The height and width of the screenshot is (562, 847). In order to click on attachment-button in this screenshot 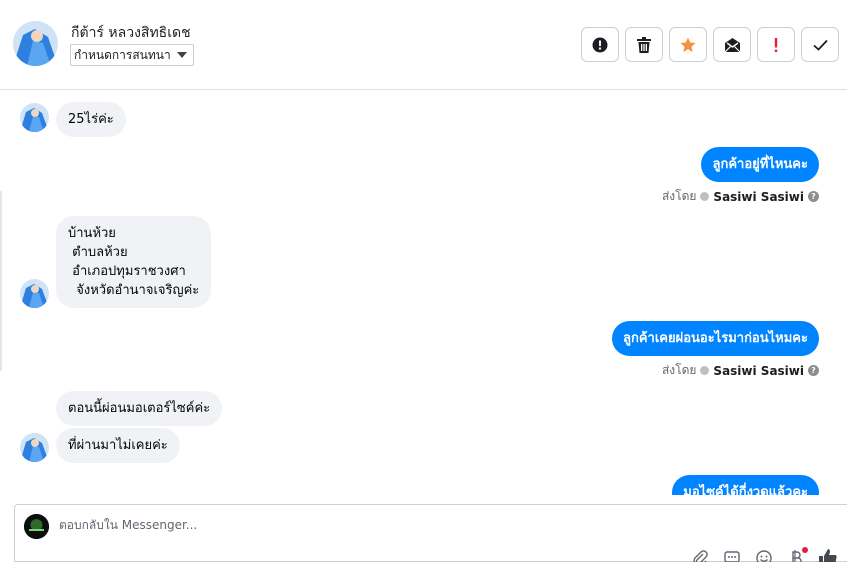, I will do `click(700, 555)`.